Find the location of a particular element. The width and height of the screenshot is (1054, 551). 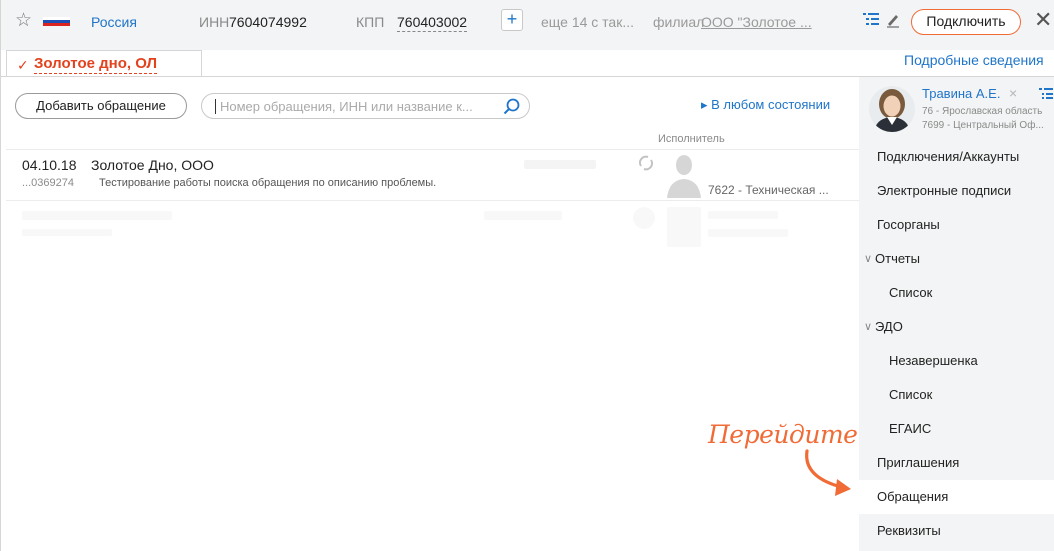

close-icon: ✕ is located at coordinates (1043, 20).